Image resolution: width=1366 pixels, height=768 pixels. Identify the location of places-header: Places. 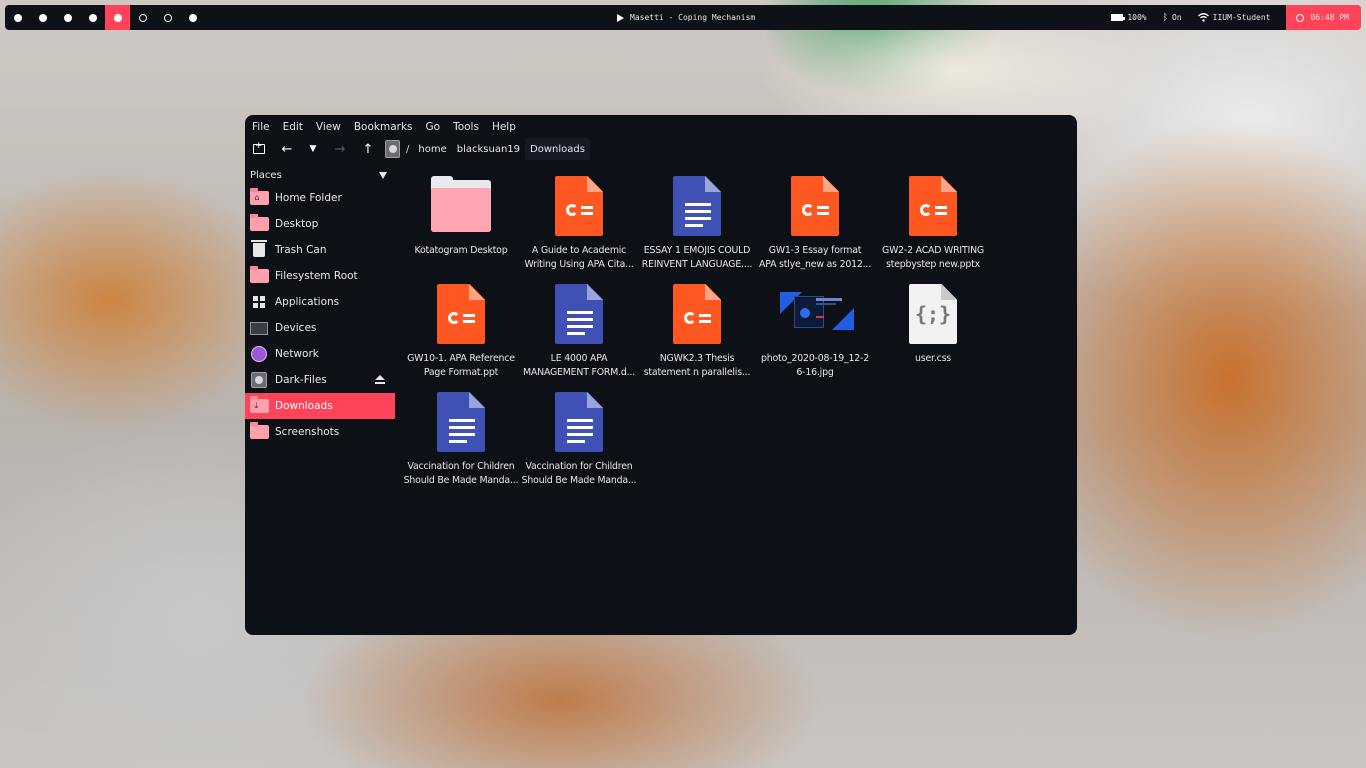
(320, 175).